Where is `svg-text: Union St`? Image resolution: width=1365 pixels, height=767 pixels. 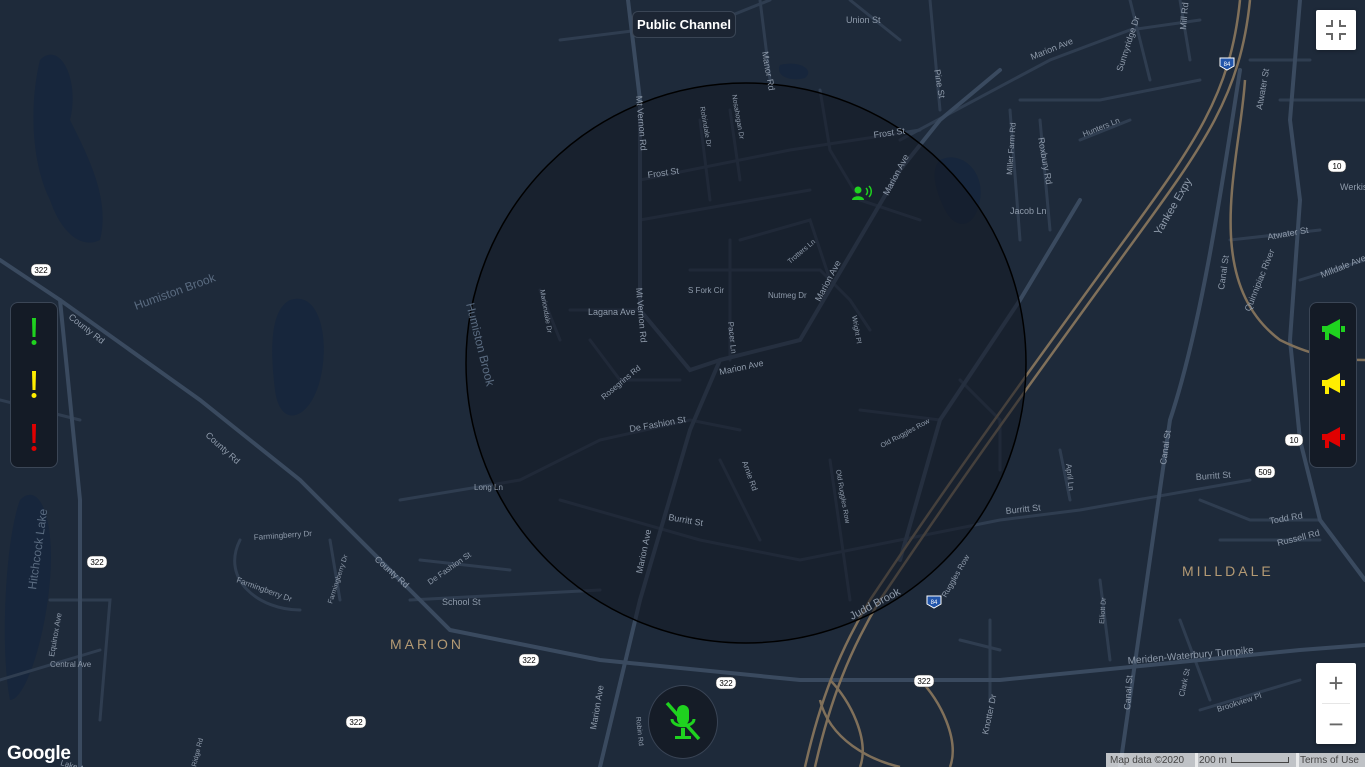
svg-text: Union St is located at coordinates (863, 20).